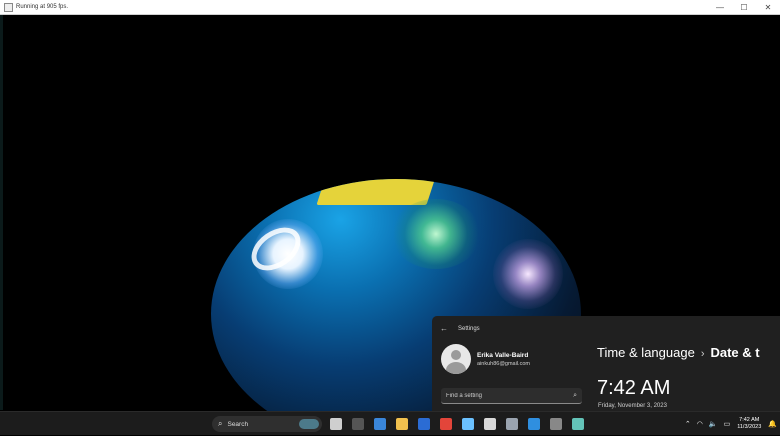  What do you see at coordinates (309, 424) in the screenshot?
I see `search-highlight-icon` at bounding box center [309, 424].